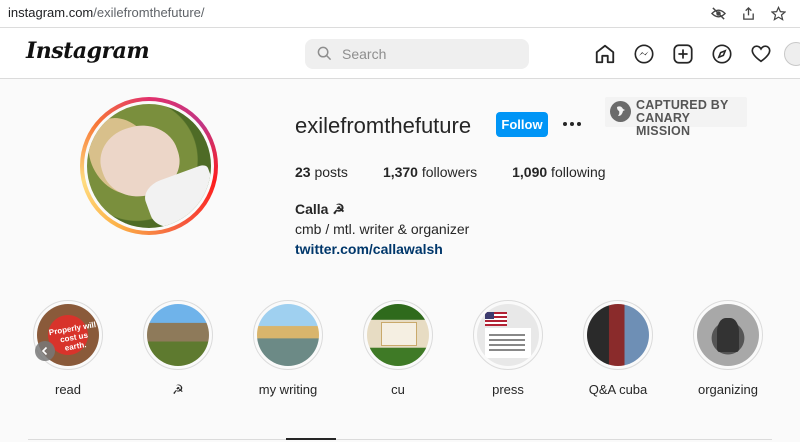 Image resolution: width=800 pixels, height=442 pixels. Describe the element at coordinates (792, 54) in the screenshot. I see `profile-avatar` at that location.